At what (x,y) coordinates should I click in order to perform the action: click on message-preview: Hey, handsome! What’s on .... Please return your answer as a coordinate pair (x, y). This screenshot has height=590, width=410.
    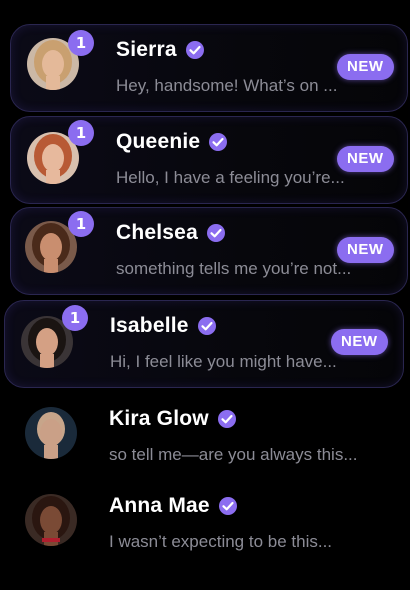
    Looking at the image, I should click on (227, 85).